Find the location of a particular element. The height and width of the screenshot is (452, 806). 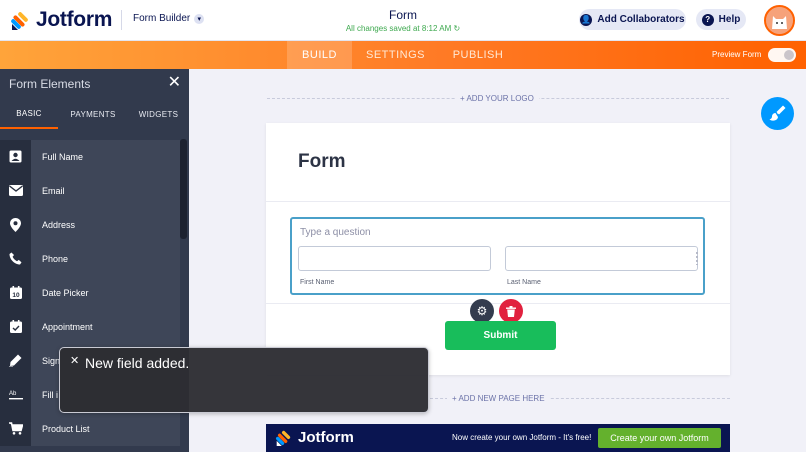

banner-logo: Jotform is located at coordinates (314, 437).